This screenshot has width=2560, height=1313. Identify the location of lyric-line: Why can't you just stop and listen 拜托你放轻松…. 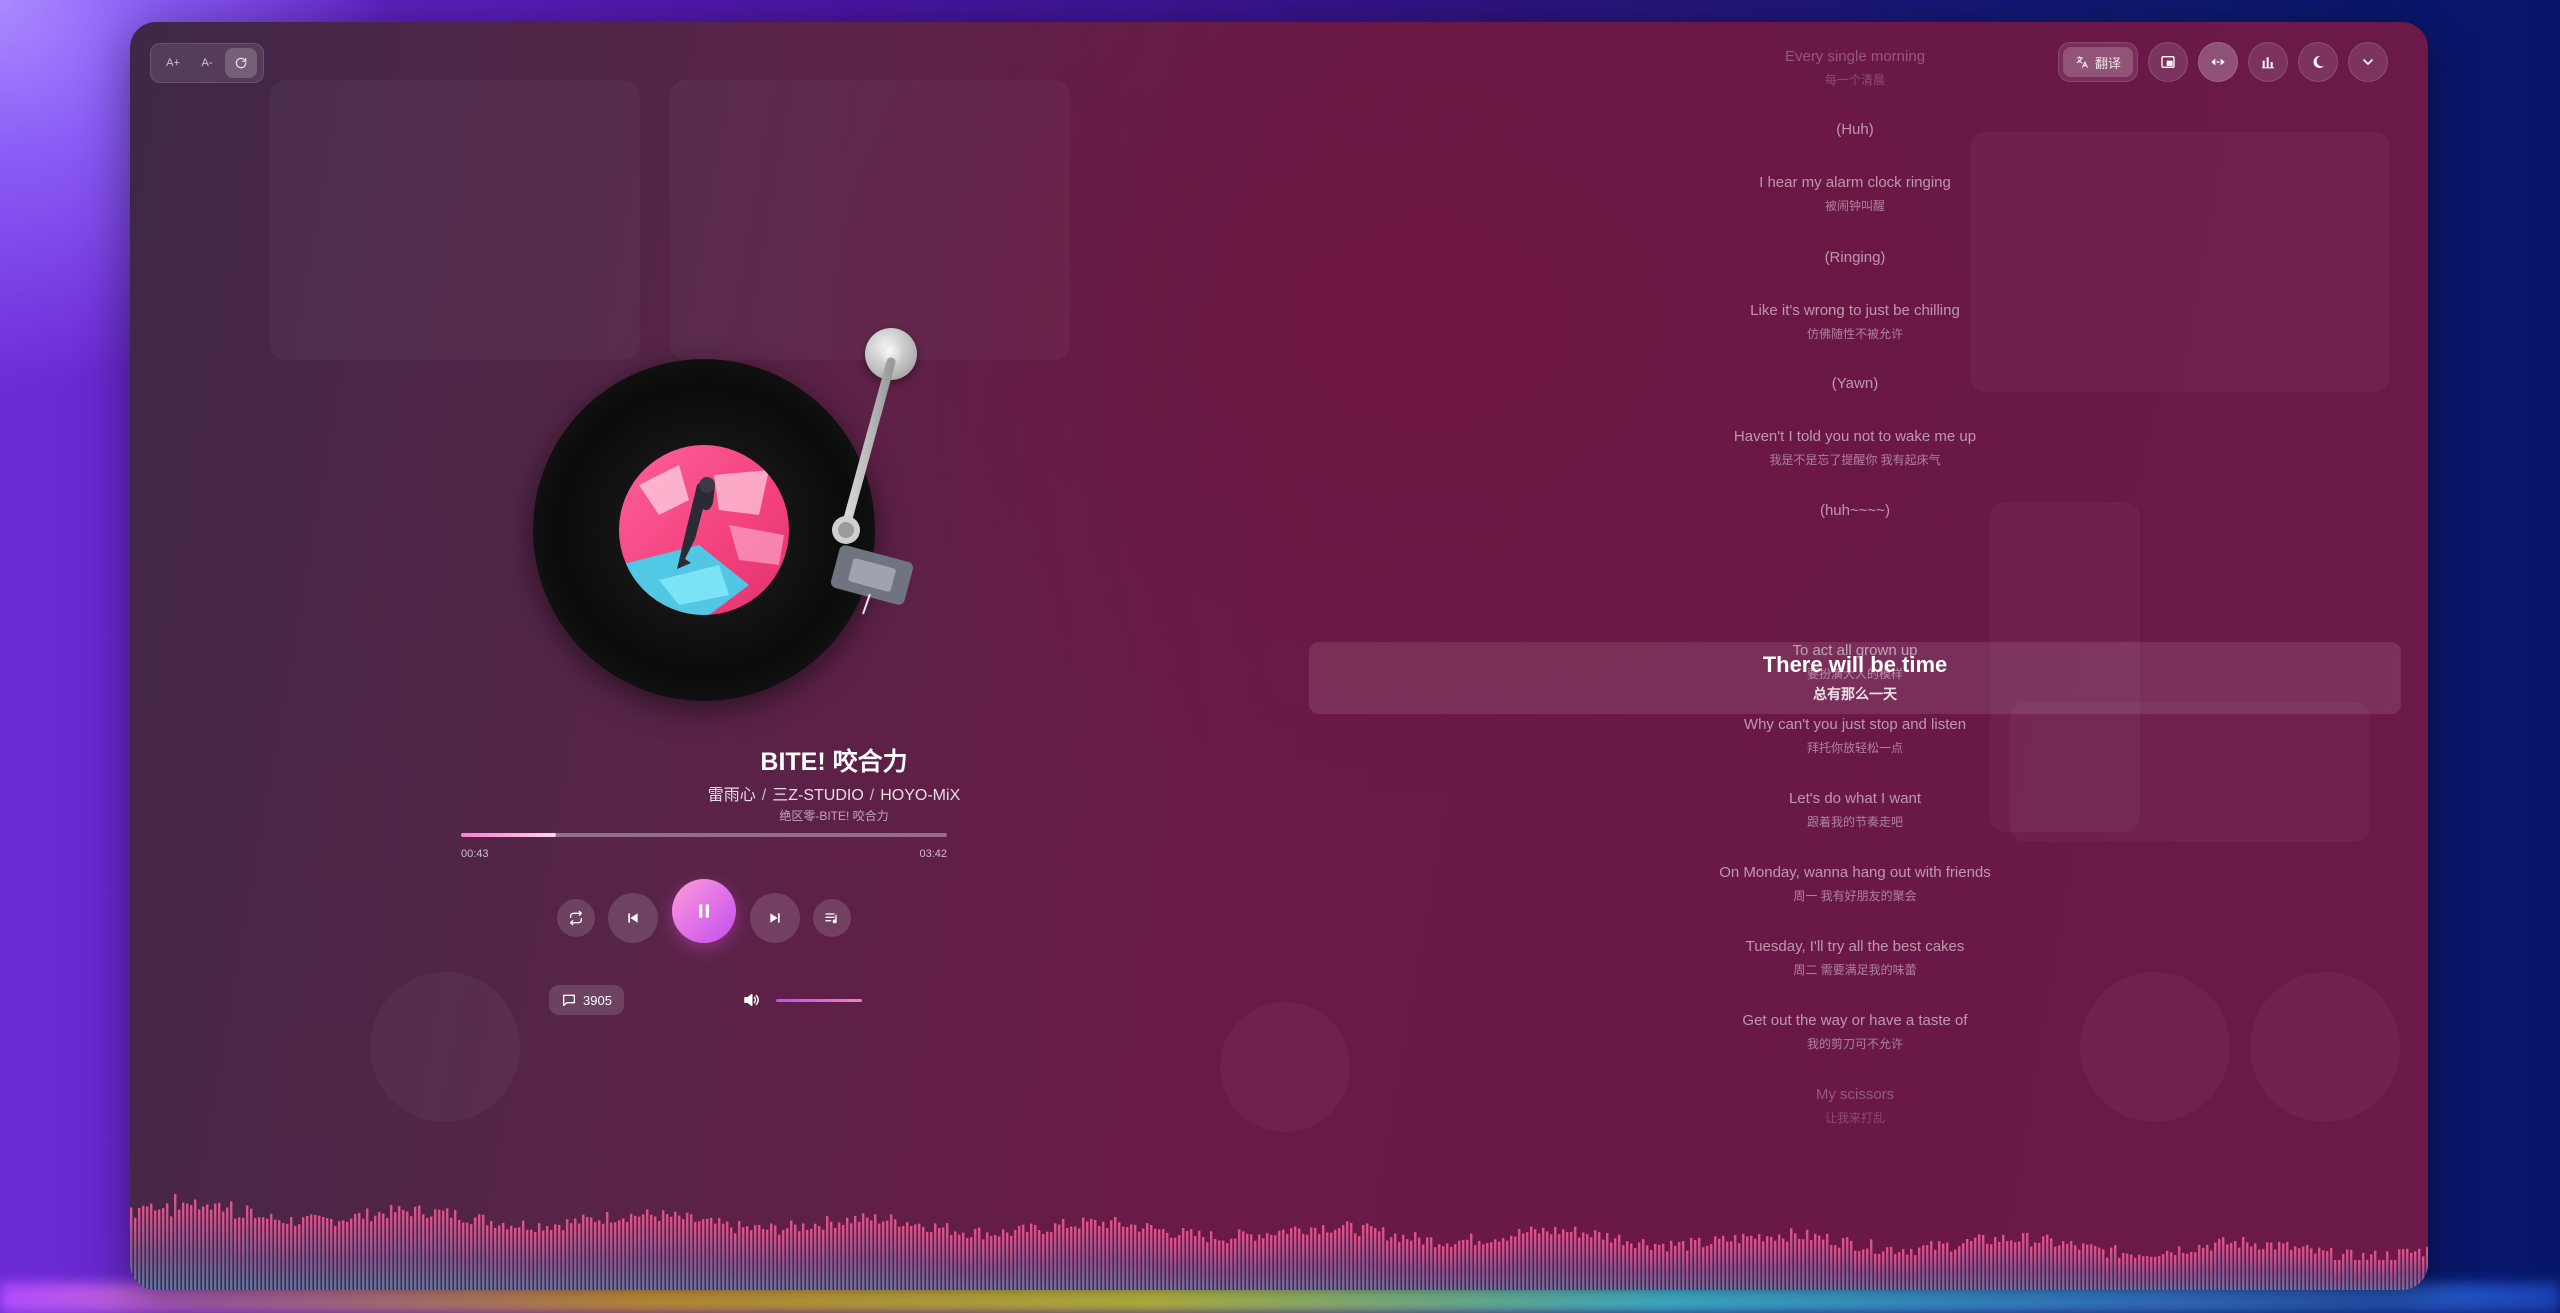
(1855, 736).